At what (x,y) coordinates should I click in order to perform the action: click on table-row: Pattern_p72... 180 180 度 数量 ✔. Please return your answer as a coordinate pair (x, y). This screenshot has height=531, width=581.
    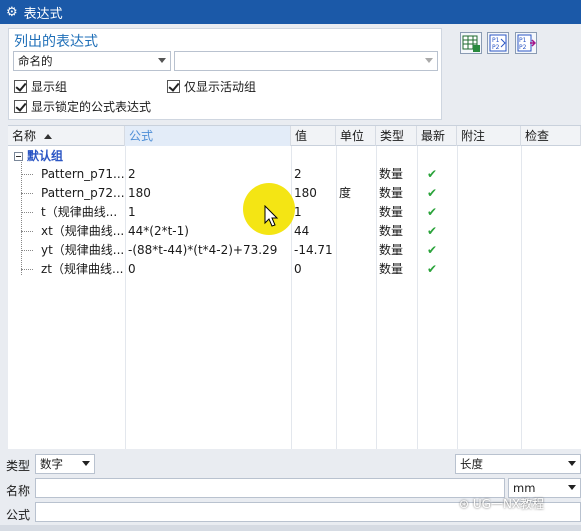
    Looking at the image, I should click on (294, 193).